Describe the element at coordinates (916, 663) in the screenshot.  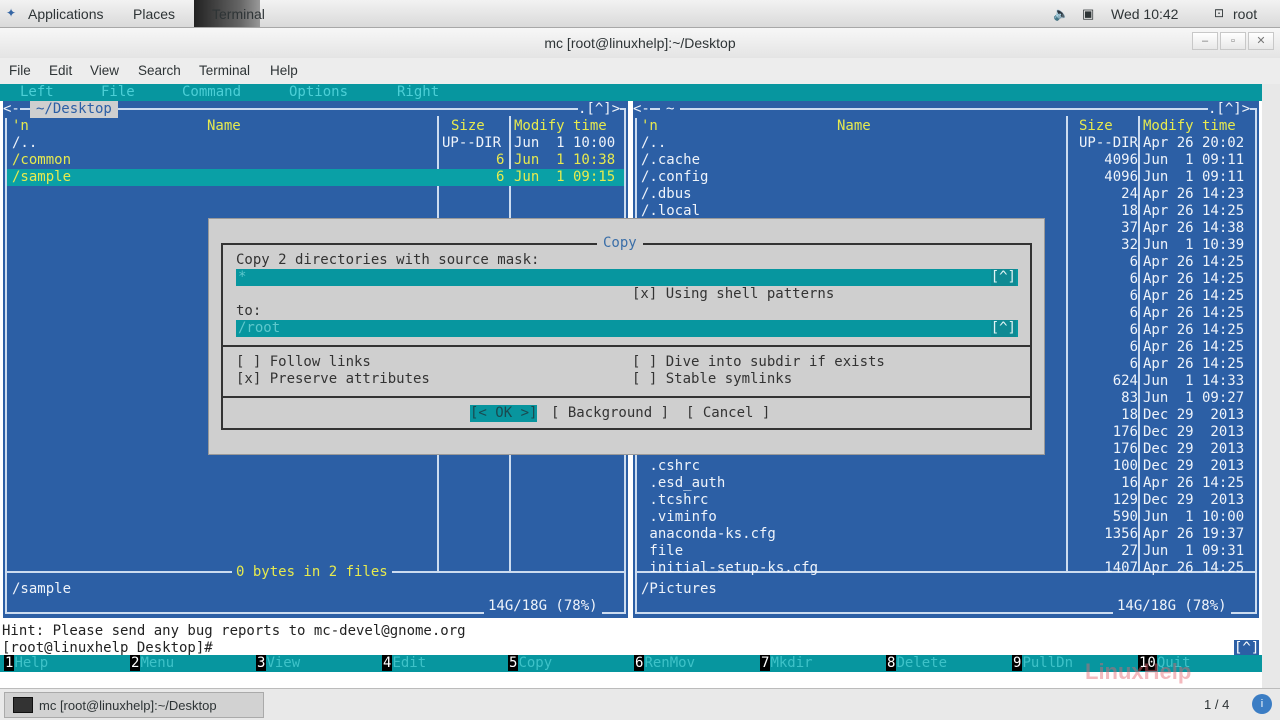
I see `fkey-delete: 8Delete` at that location.